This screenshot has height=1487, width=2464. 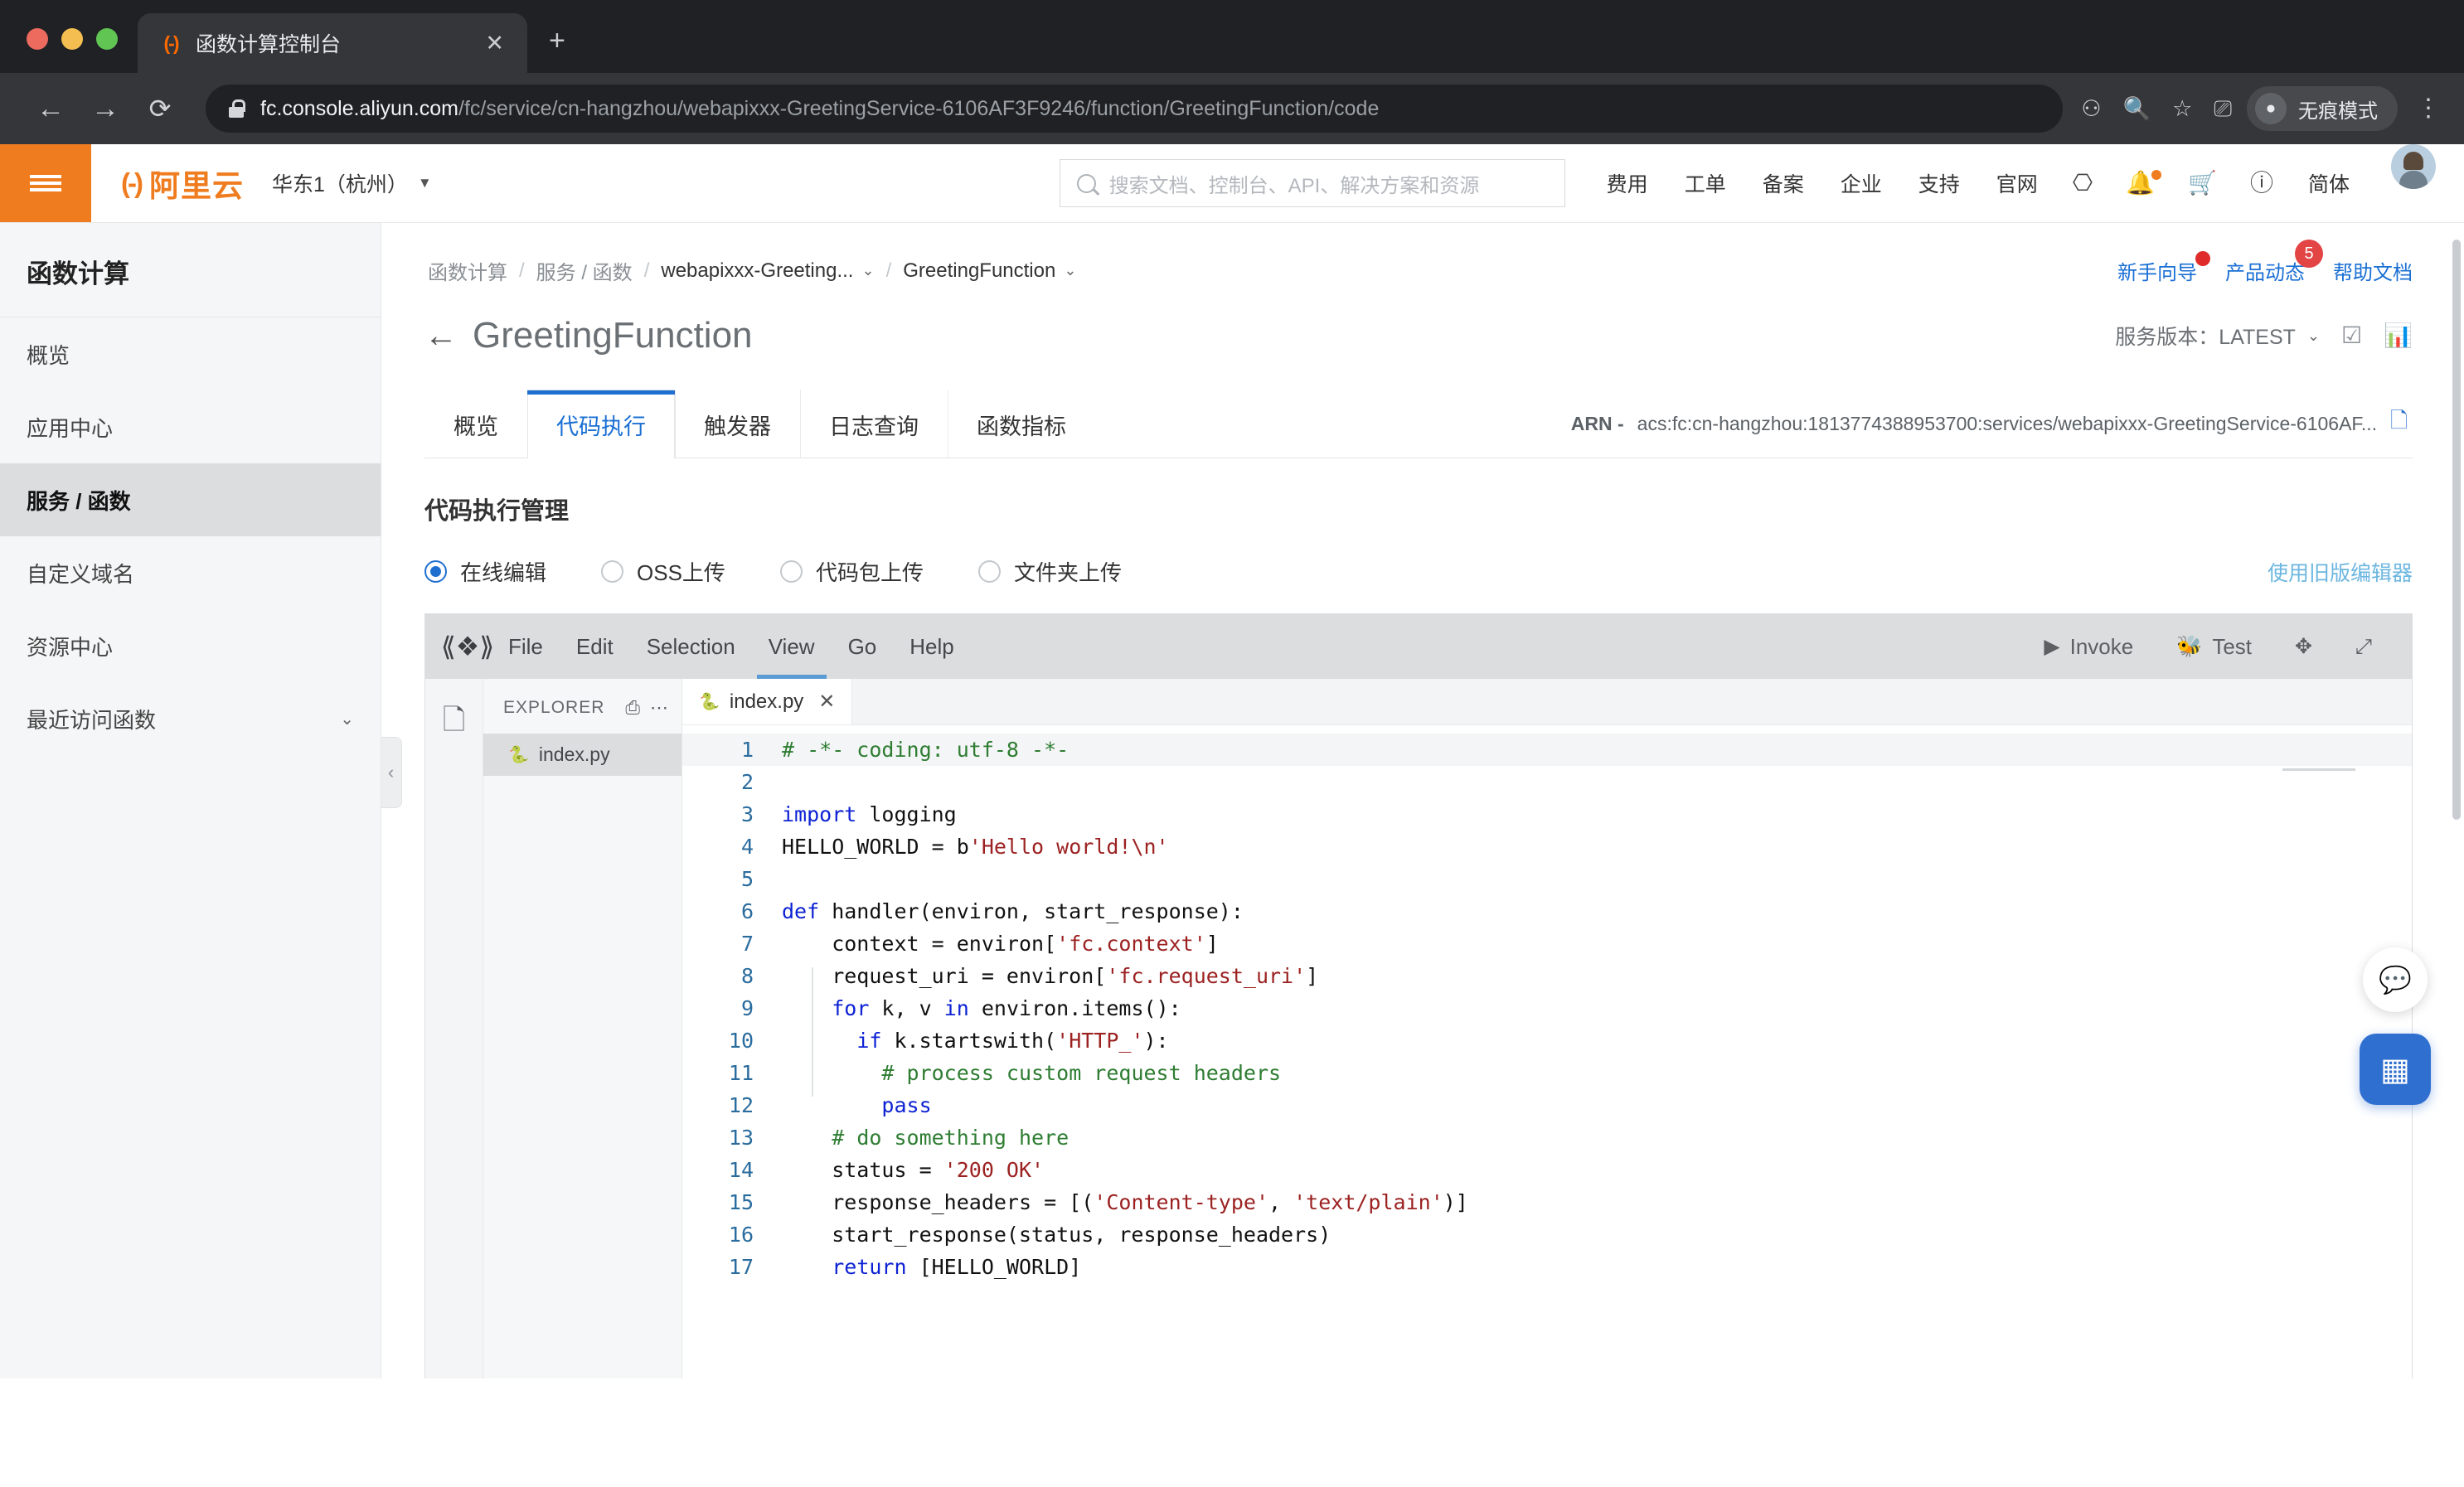 I want to click on tab-triggers: 触发器, so click(x=737, y=424).